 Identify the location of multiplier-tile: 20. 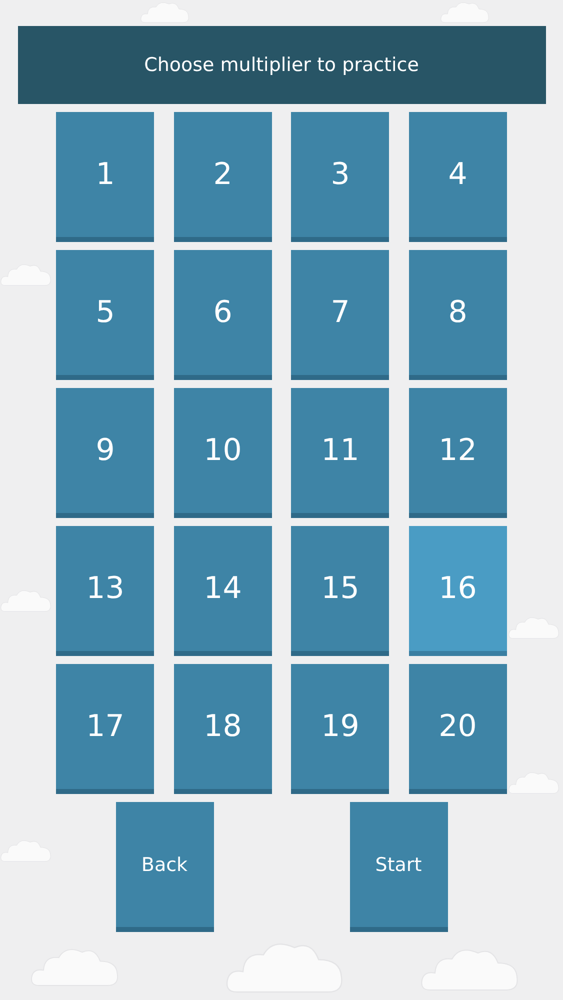
(457, 729).